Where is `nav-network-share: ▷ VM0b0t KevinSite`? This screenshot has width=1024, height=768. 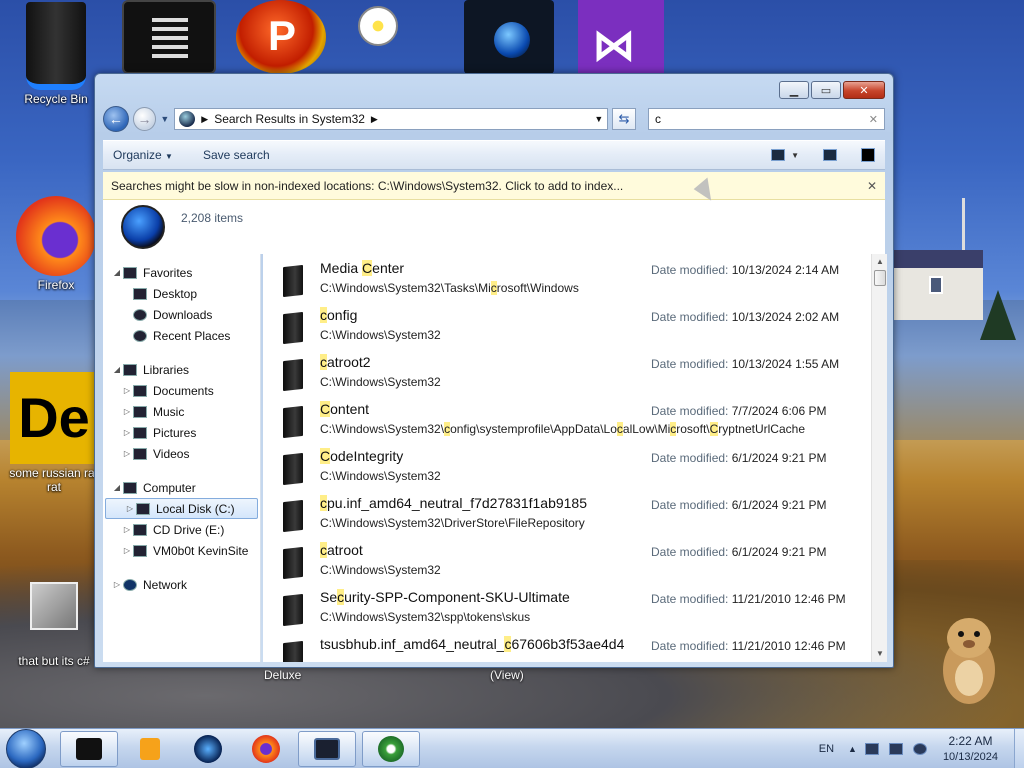 nav-network-share: ▷ VM0b0t KevinSite is located at coordinates (181, 550).